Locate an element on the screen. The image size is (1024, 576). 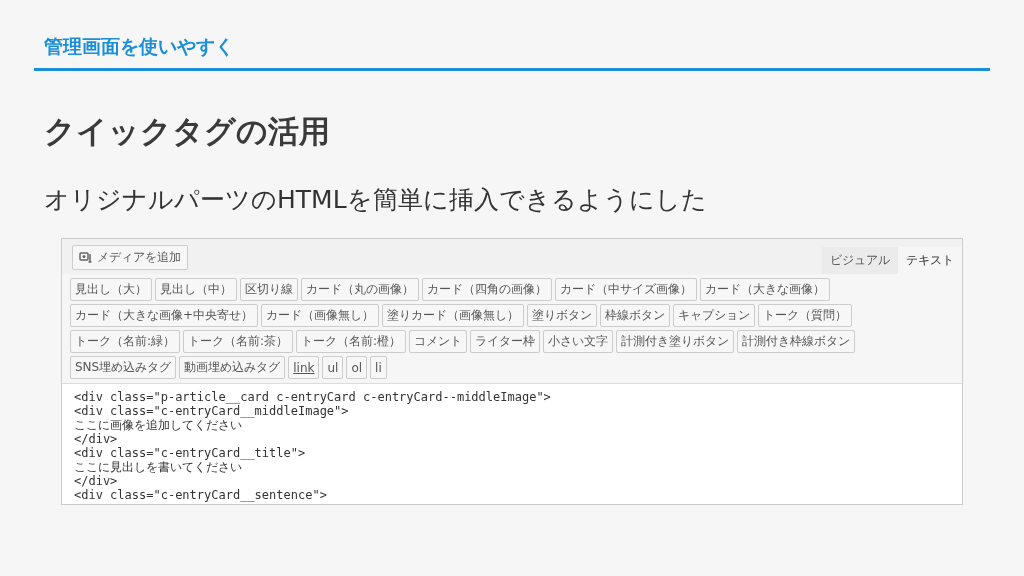
quicktag-button: 見出し（大） is located at coordinates (111, 289).